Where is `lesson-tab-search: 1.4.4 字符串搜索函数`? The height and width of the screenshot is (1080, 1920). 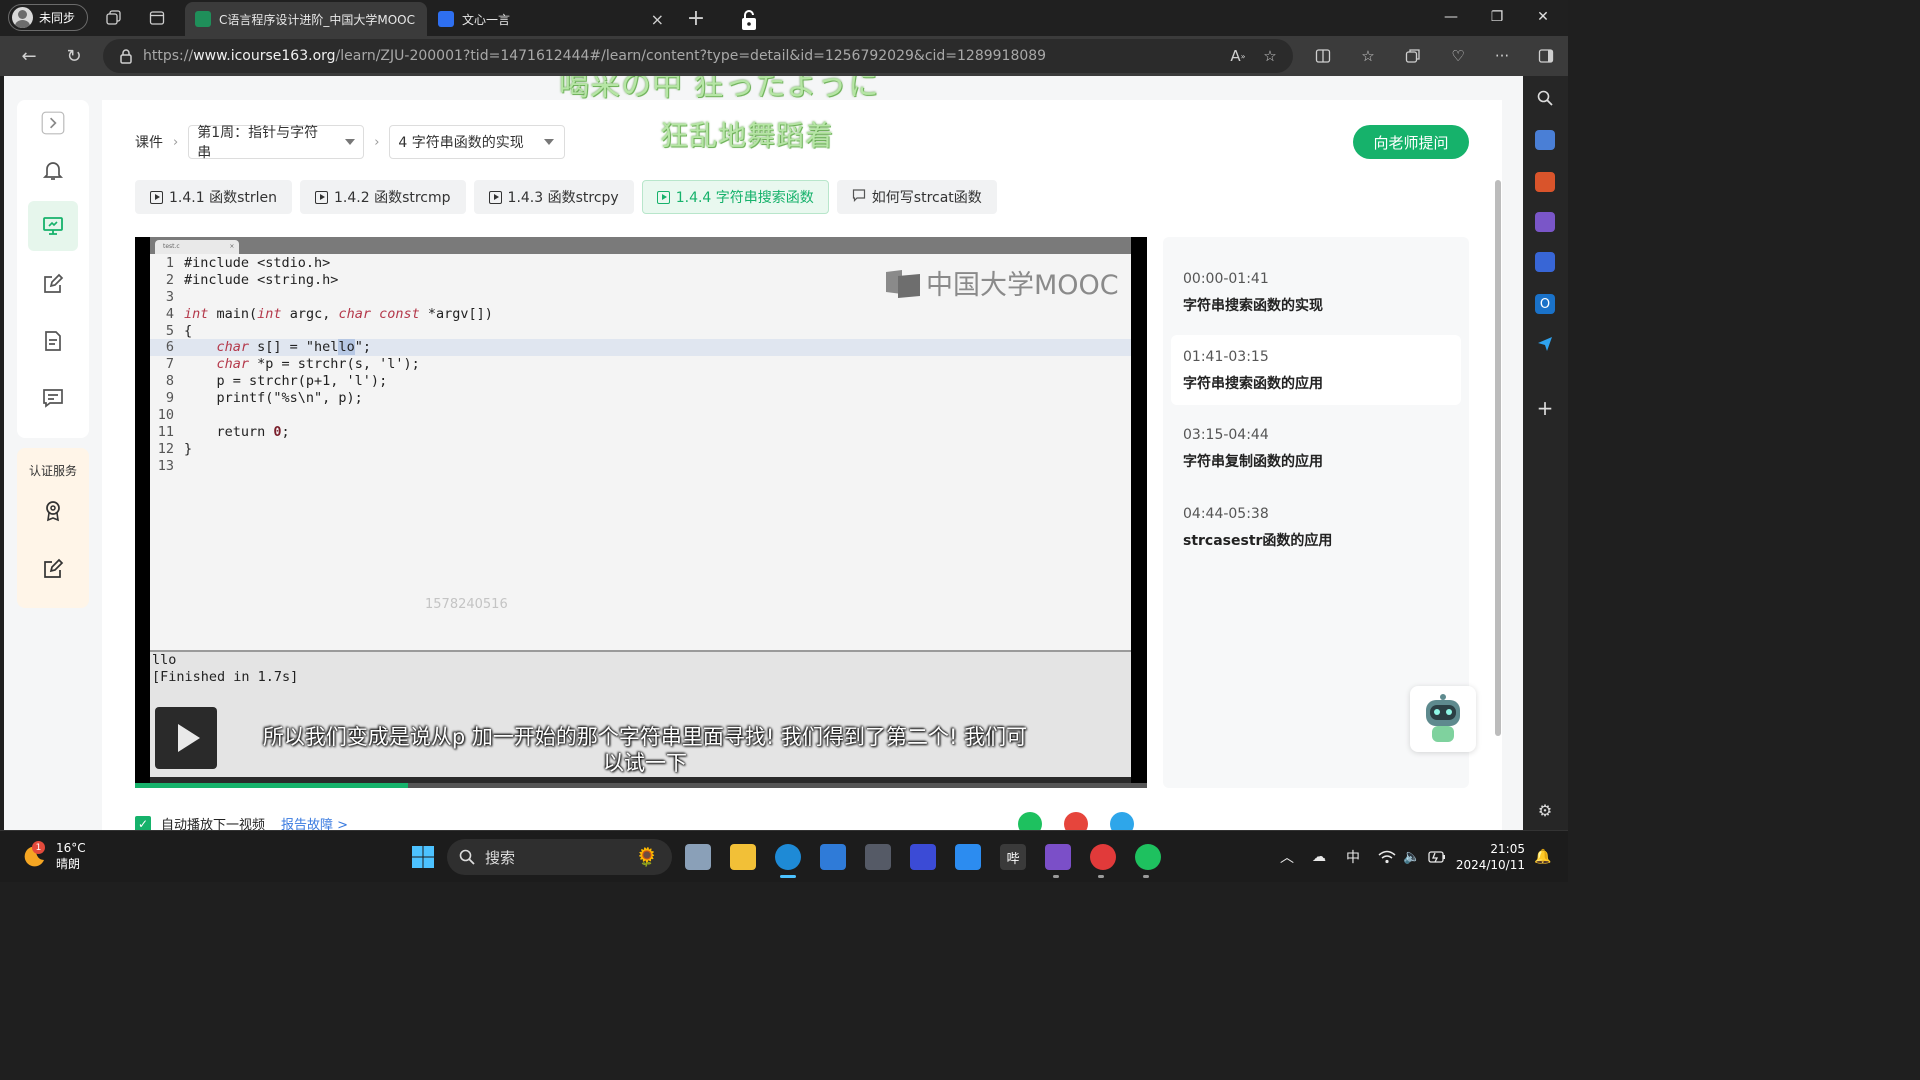
lesson-tab-search: 1.4.4 字符串搜索函数 is located at coordinates (735, 197).